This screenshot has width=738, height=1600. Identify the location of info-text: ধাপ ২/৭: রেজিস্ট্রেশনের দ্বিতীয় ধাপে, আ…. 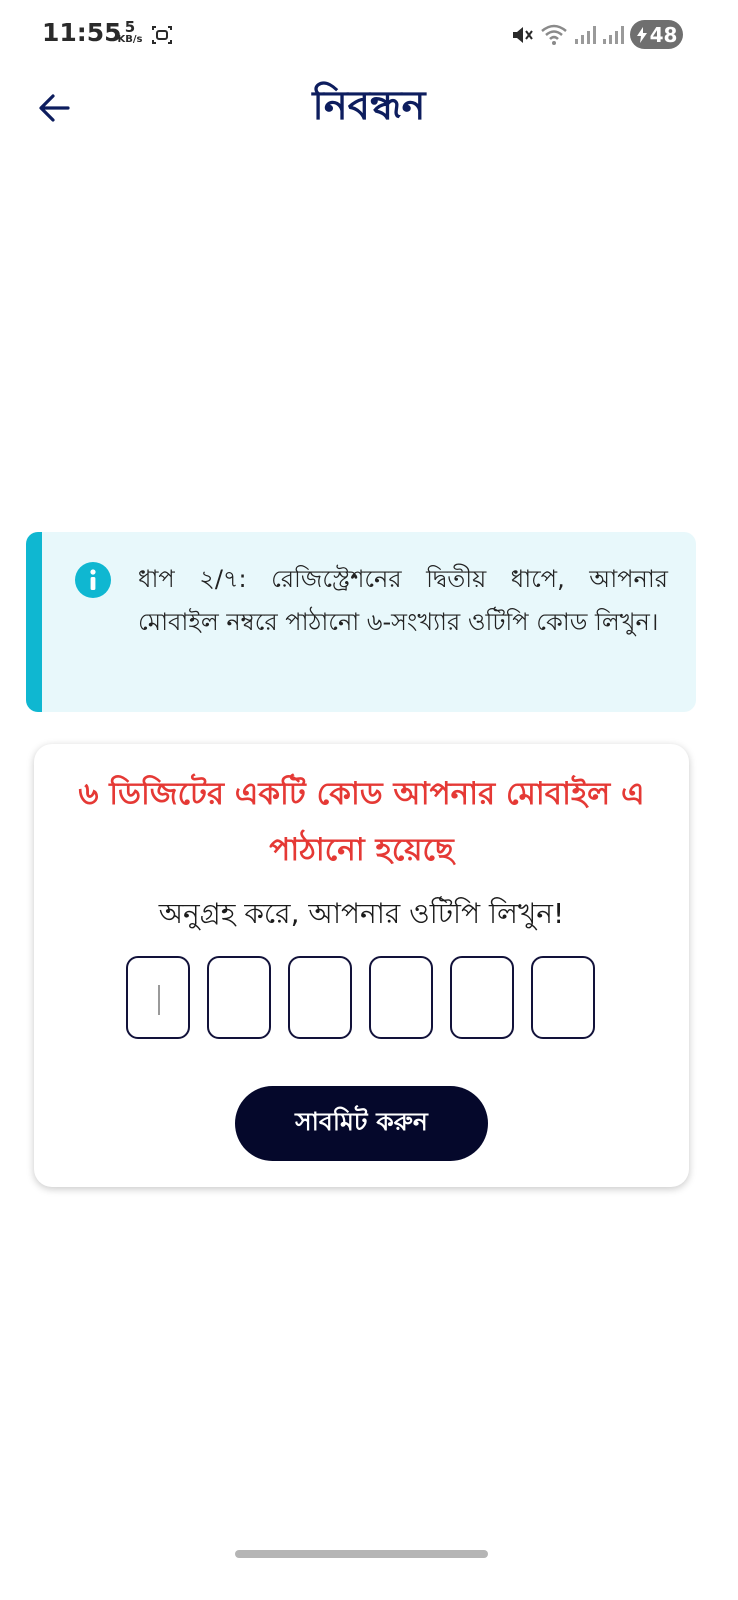
(403, 600).